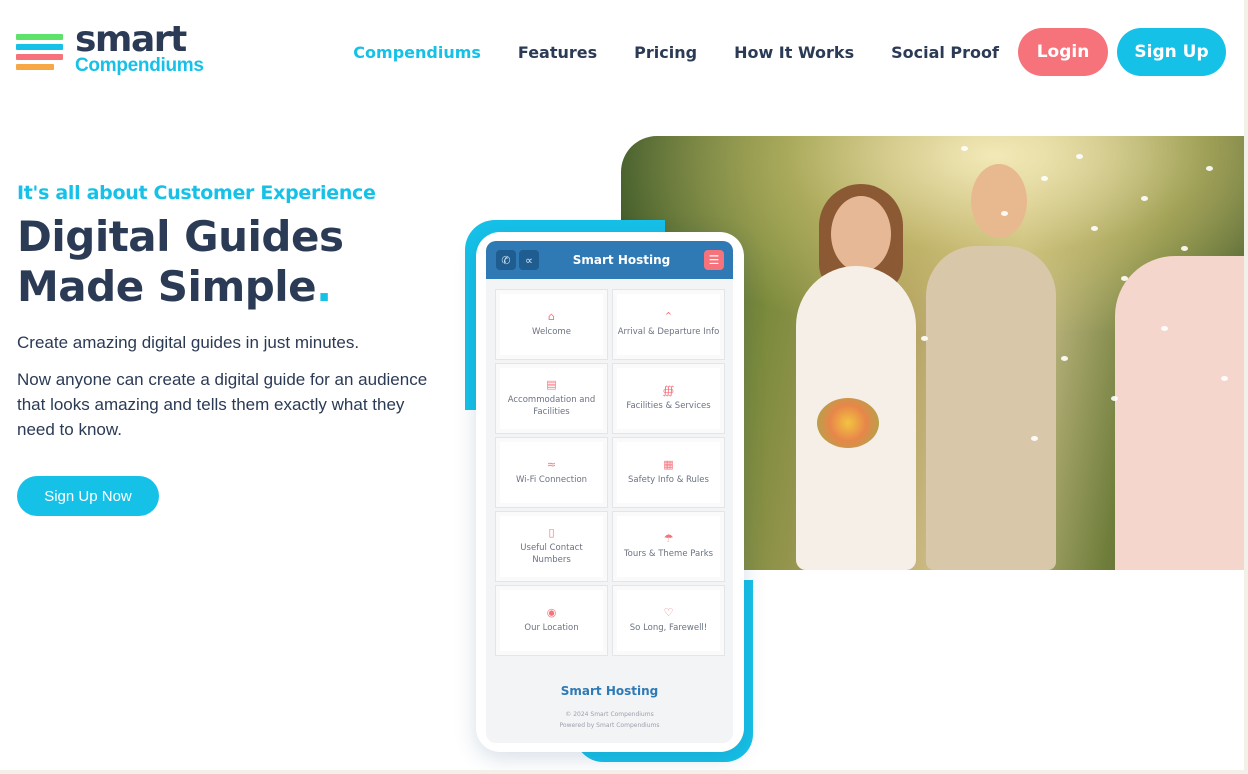 This screenshot has width=1248, height=774. I want to click on page-bottom-edge, so click(624, 772).